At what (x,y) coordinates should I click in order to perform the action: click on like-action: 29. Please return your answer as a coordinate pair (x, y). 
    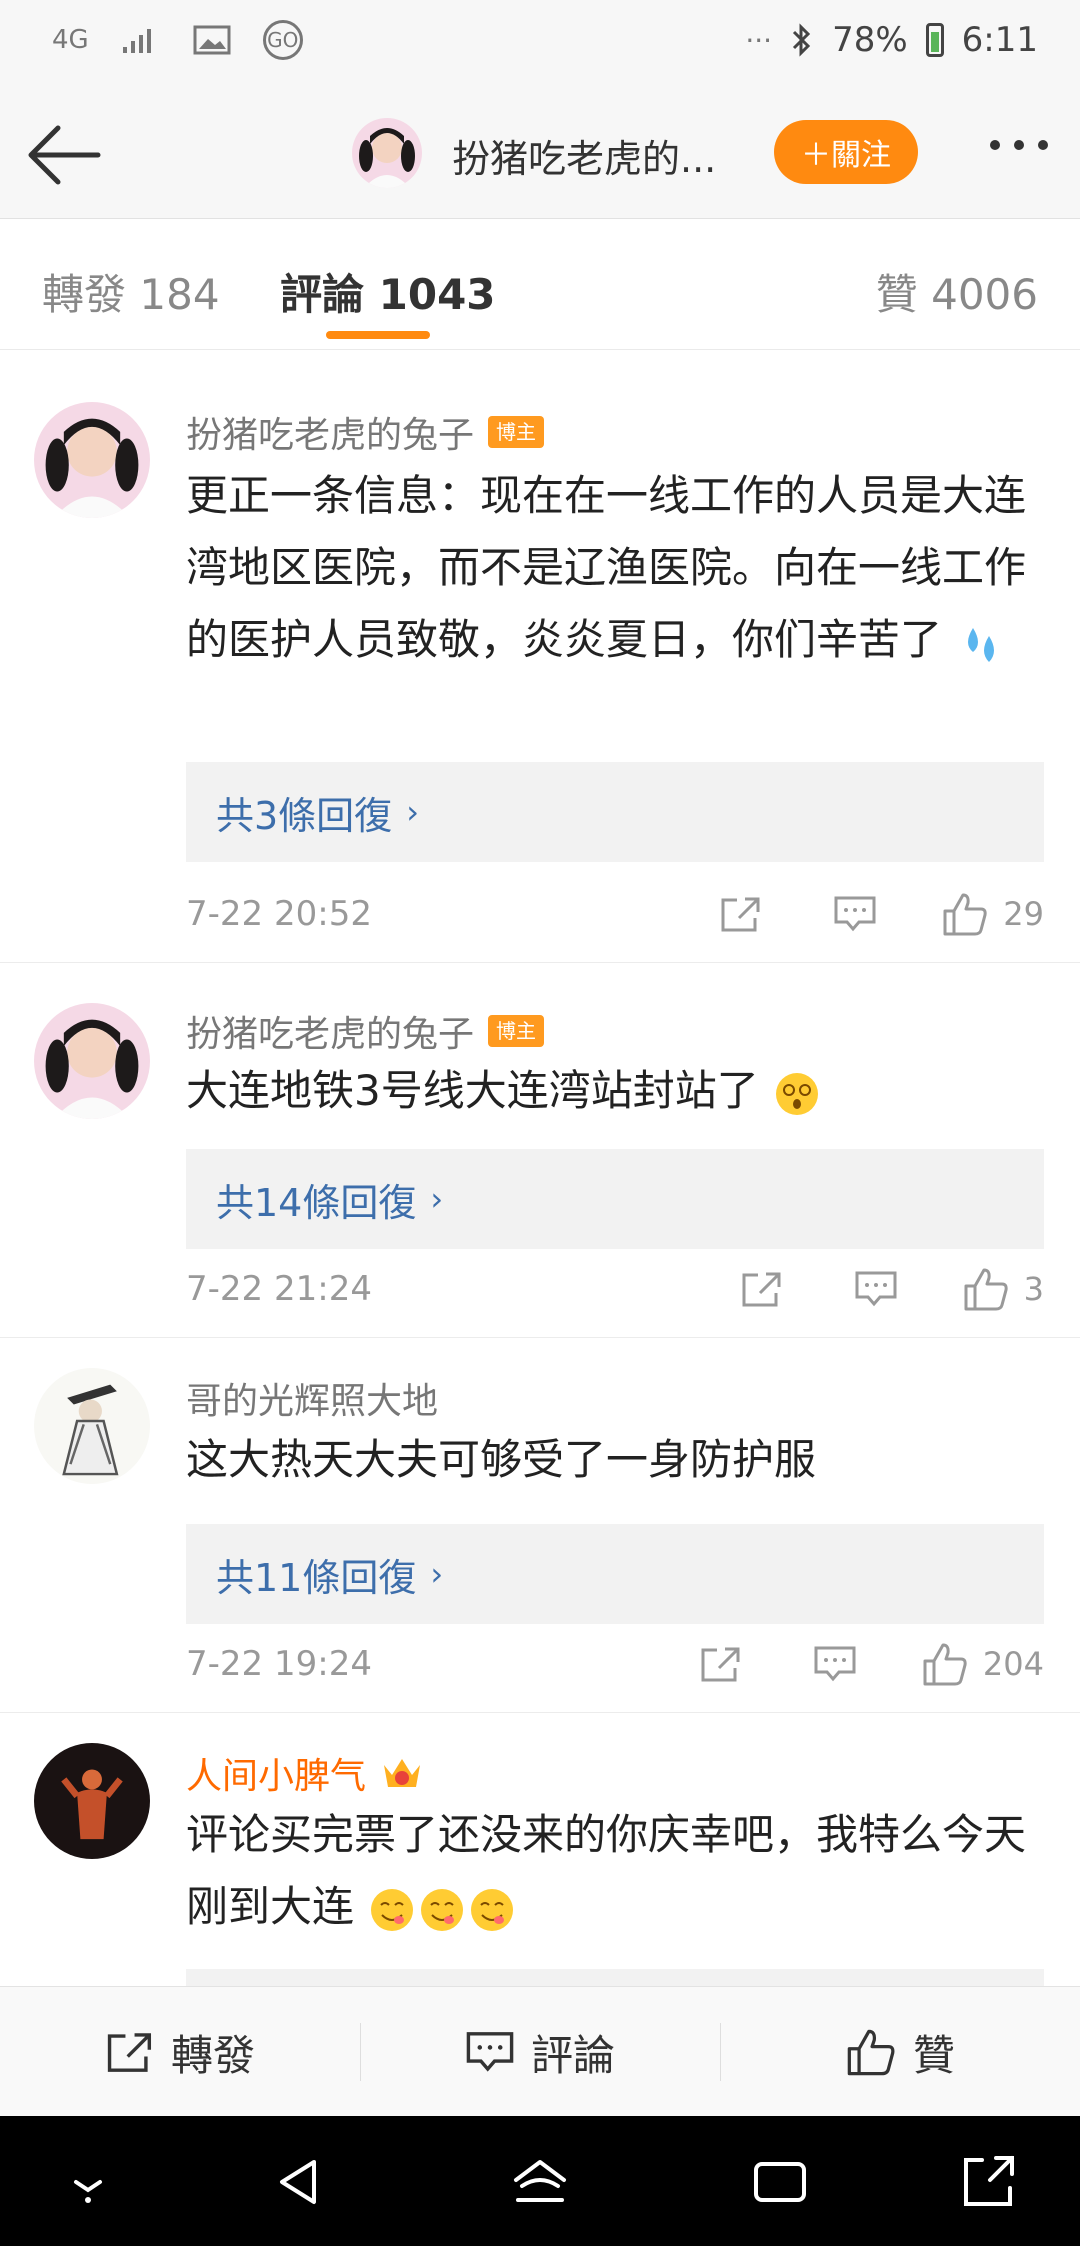
    Looking at the image, I should click on (992, 914).